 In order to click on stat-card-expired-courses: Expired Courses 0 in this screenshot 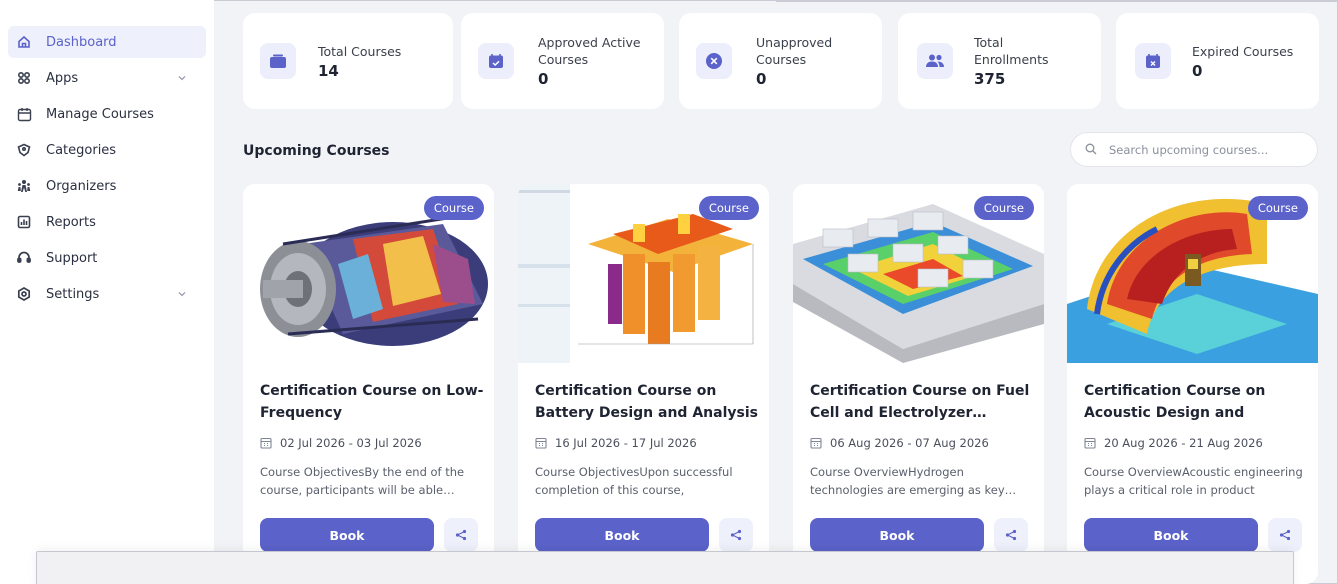, I will do `click(1217, 61)`.